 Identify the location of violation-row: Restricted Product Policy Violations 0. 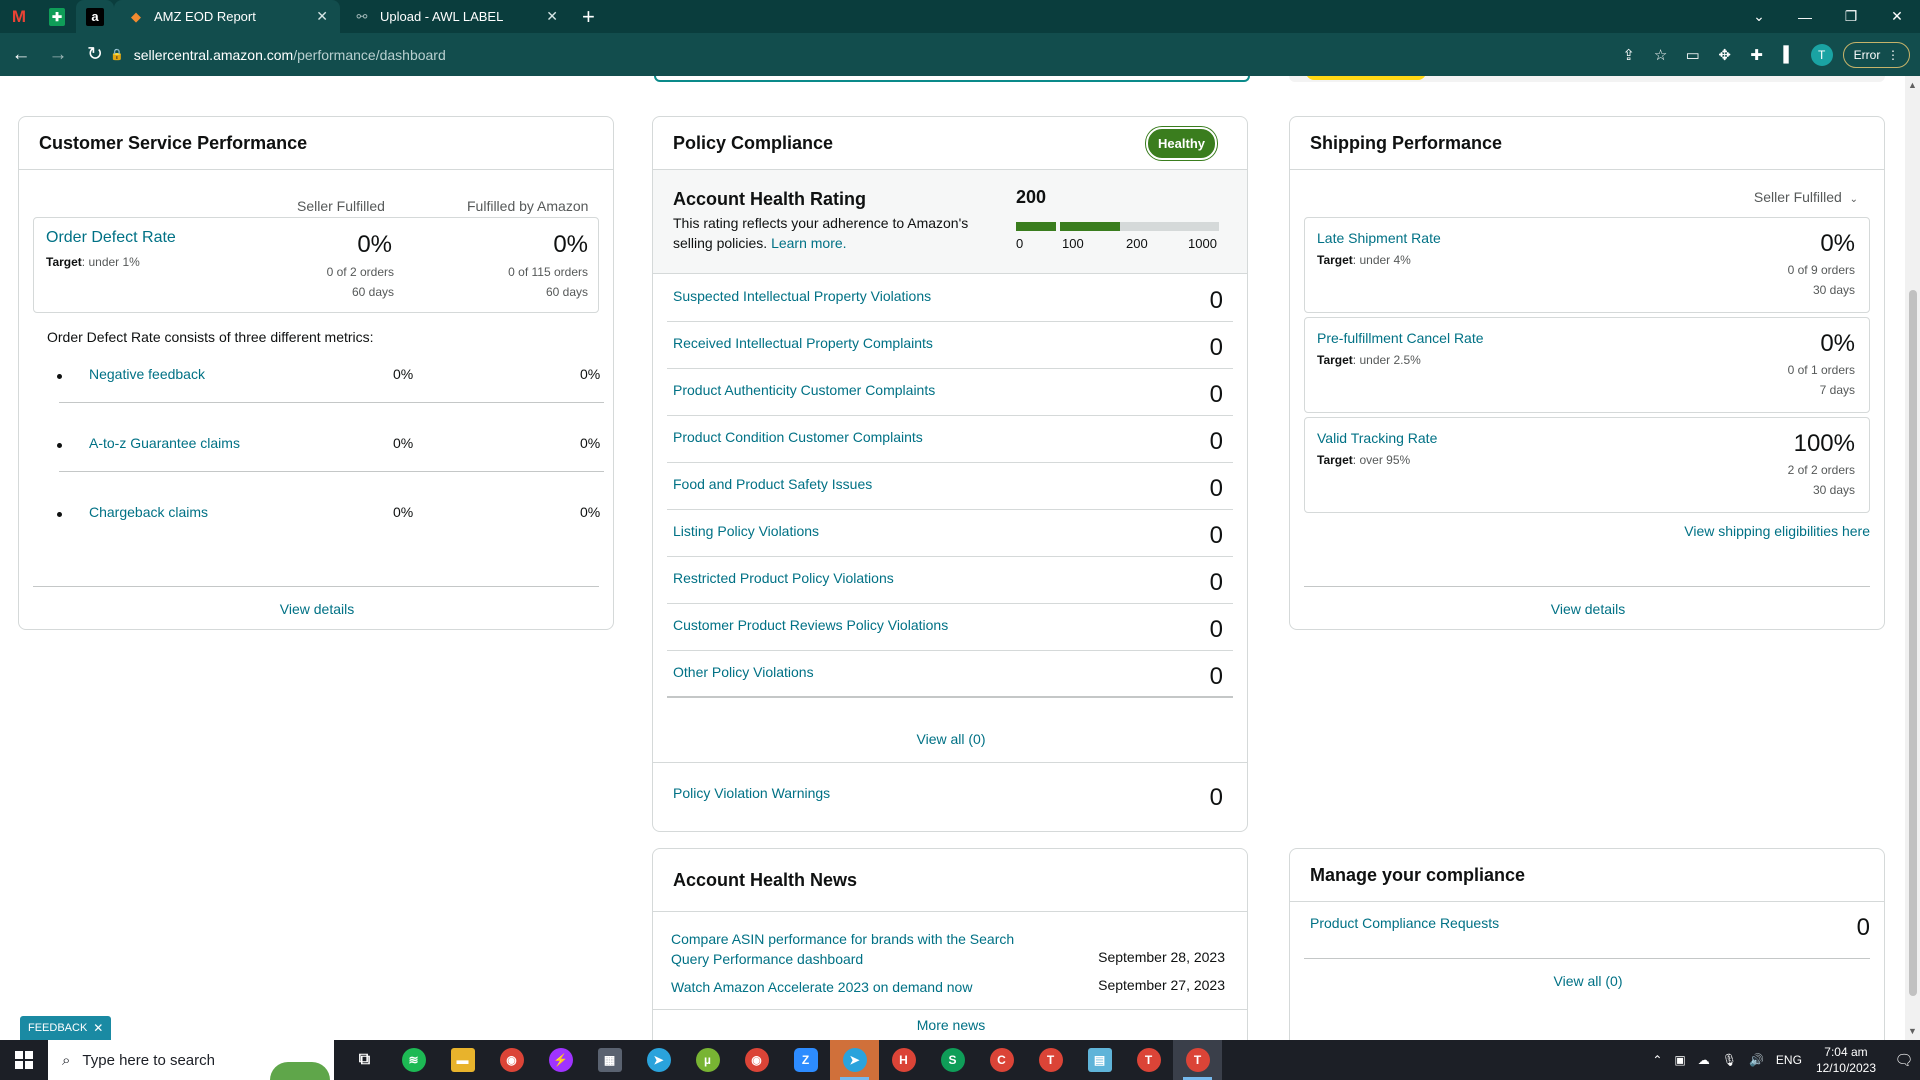
(950, 580).